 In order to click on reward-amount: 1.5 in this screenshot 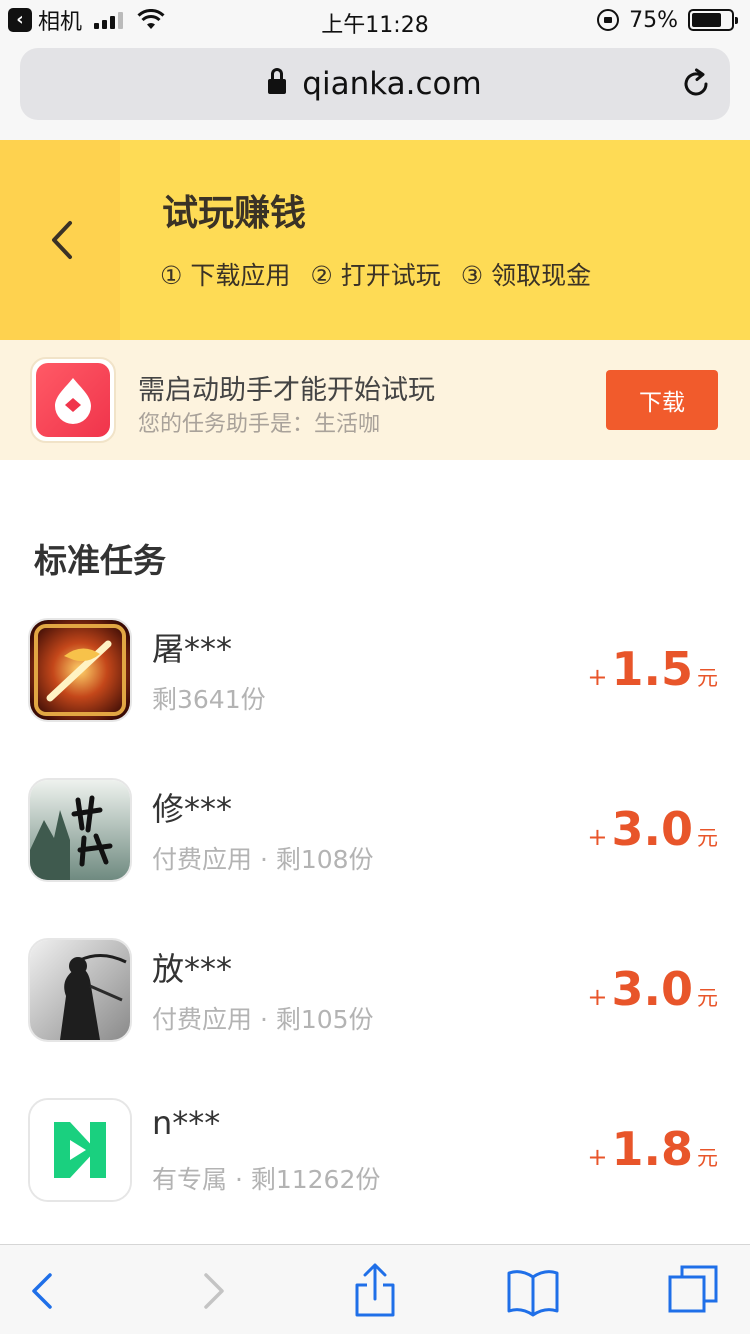, I will do `click(652, 669)`.